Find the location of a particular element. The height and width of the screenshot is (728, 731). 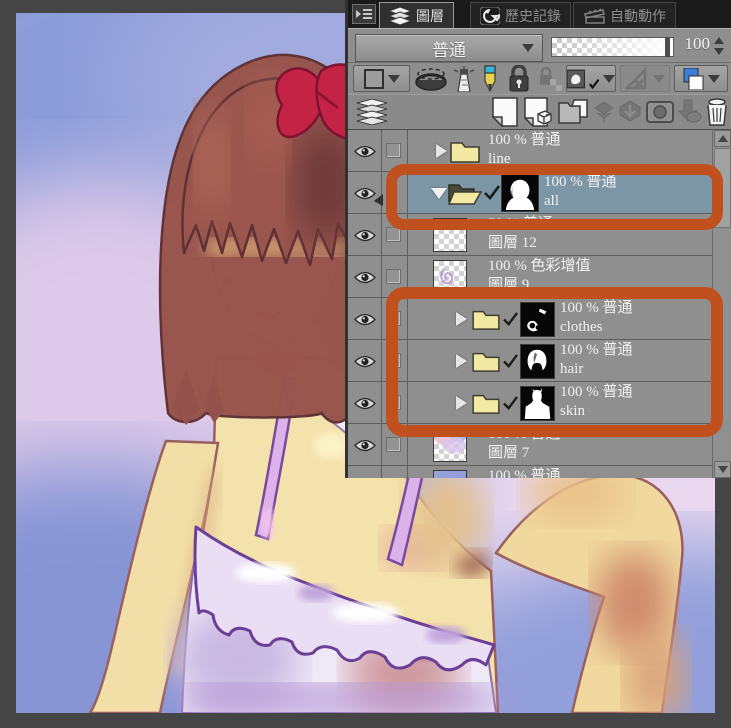

trash-icon is located at coordinates (717, 112).